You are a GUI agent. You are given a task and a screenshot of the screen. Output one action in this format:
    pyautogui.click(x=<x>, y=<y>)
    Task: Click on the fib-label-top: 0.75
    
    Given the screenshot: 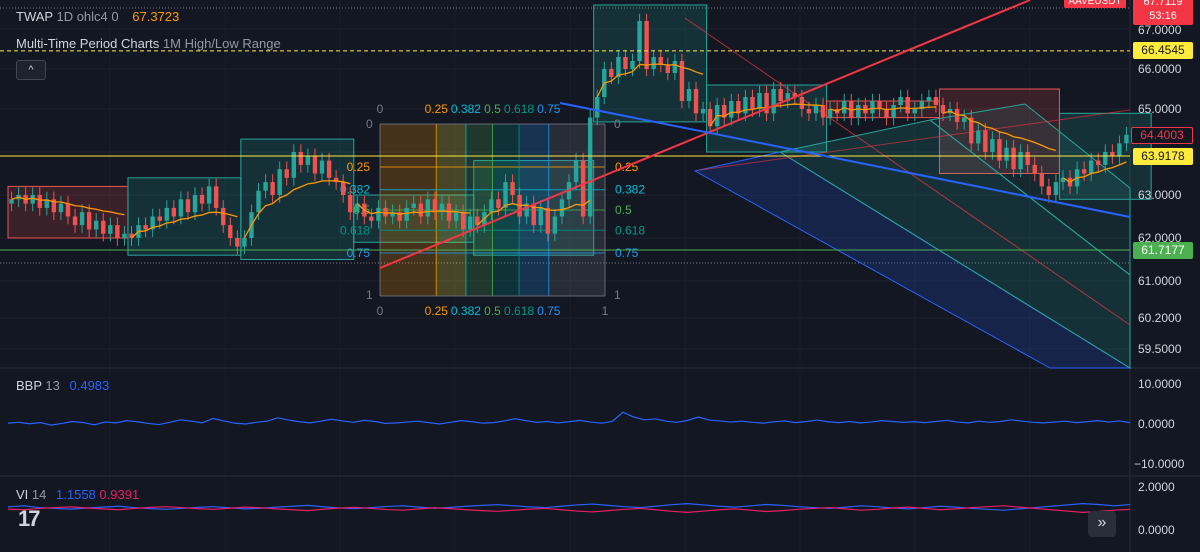 What is the action you would take?
    pyautogui.click(x=549, y=109)
    